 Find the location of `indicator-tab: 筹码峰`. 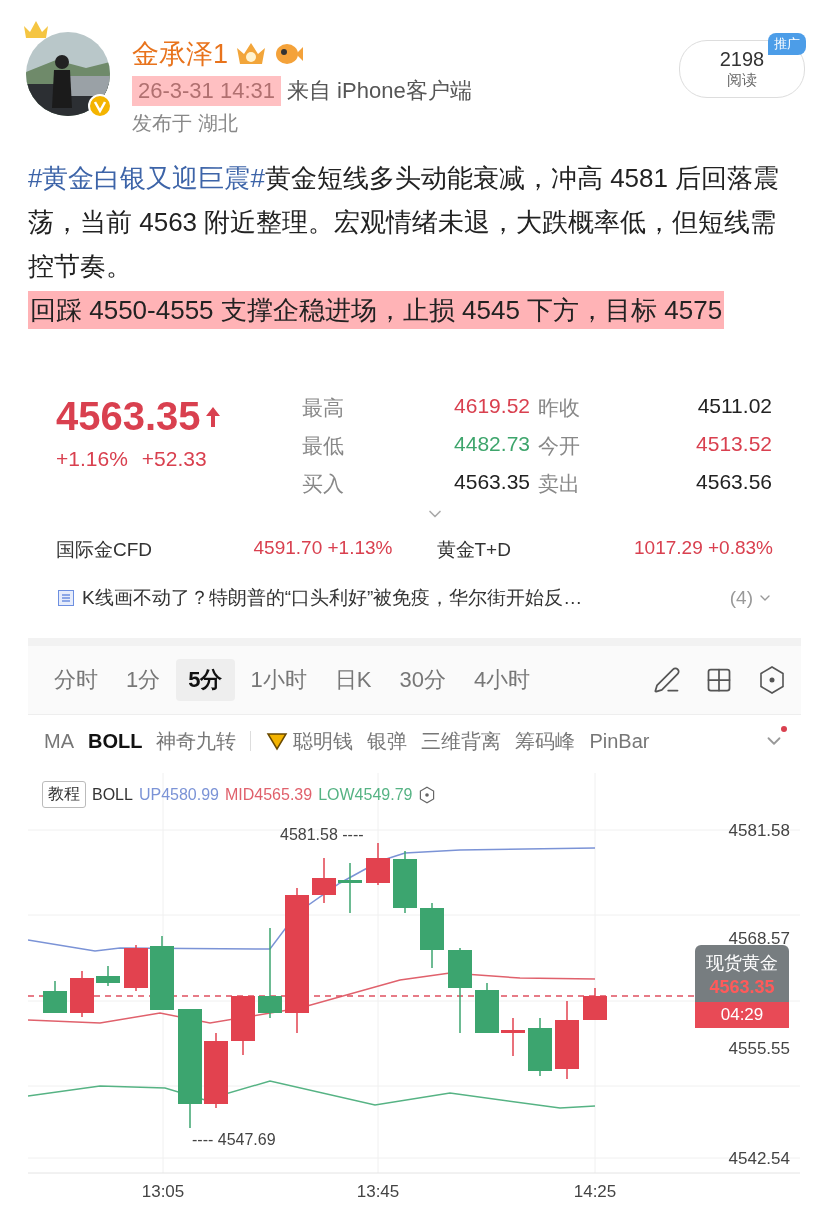

indicator-tab: 筹码峰 is located at coordinates (545, 741).